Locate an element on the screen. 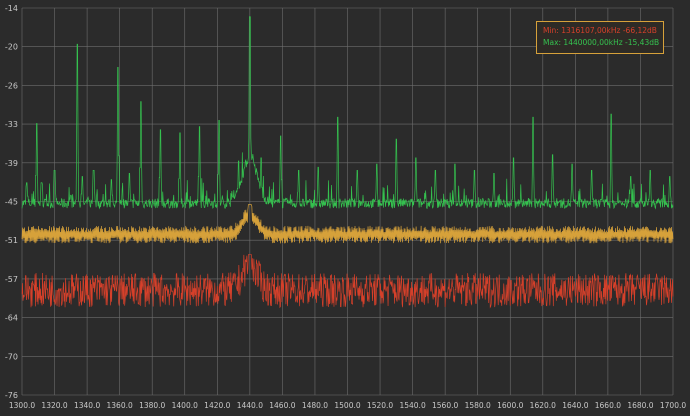  y-tick-label: -57 is located at coordinates (11, 279).